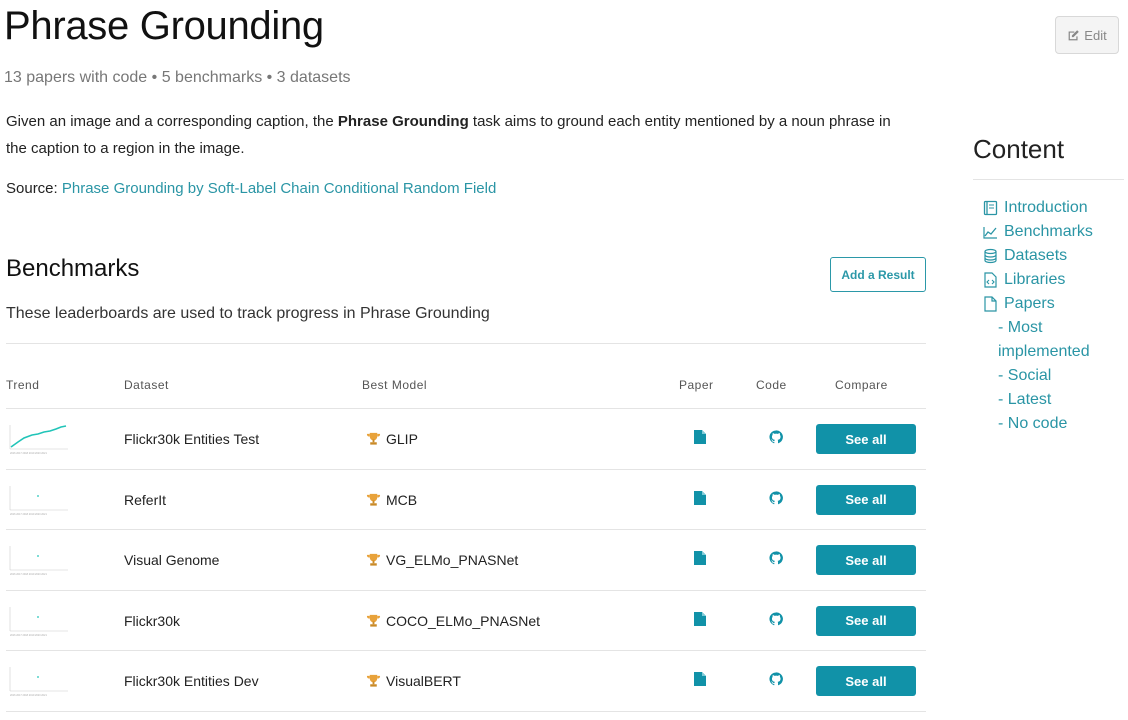  I want to click on toc-label: Libraries, so click(1035, 279).